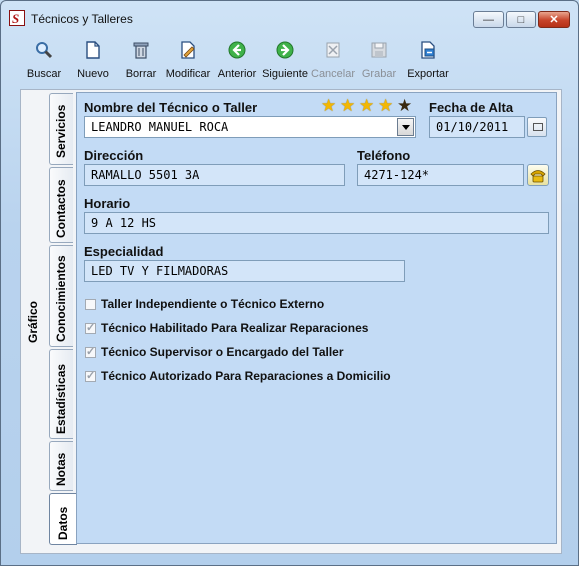 The width and height of the screenshot is (579, 566). Describe the element at coordinates (63, 519) in the screenshot. I see `tab-datos: Datos` at that location.